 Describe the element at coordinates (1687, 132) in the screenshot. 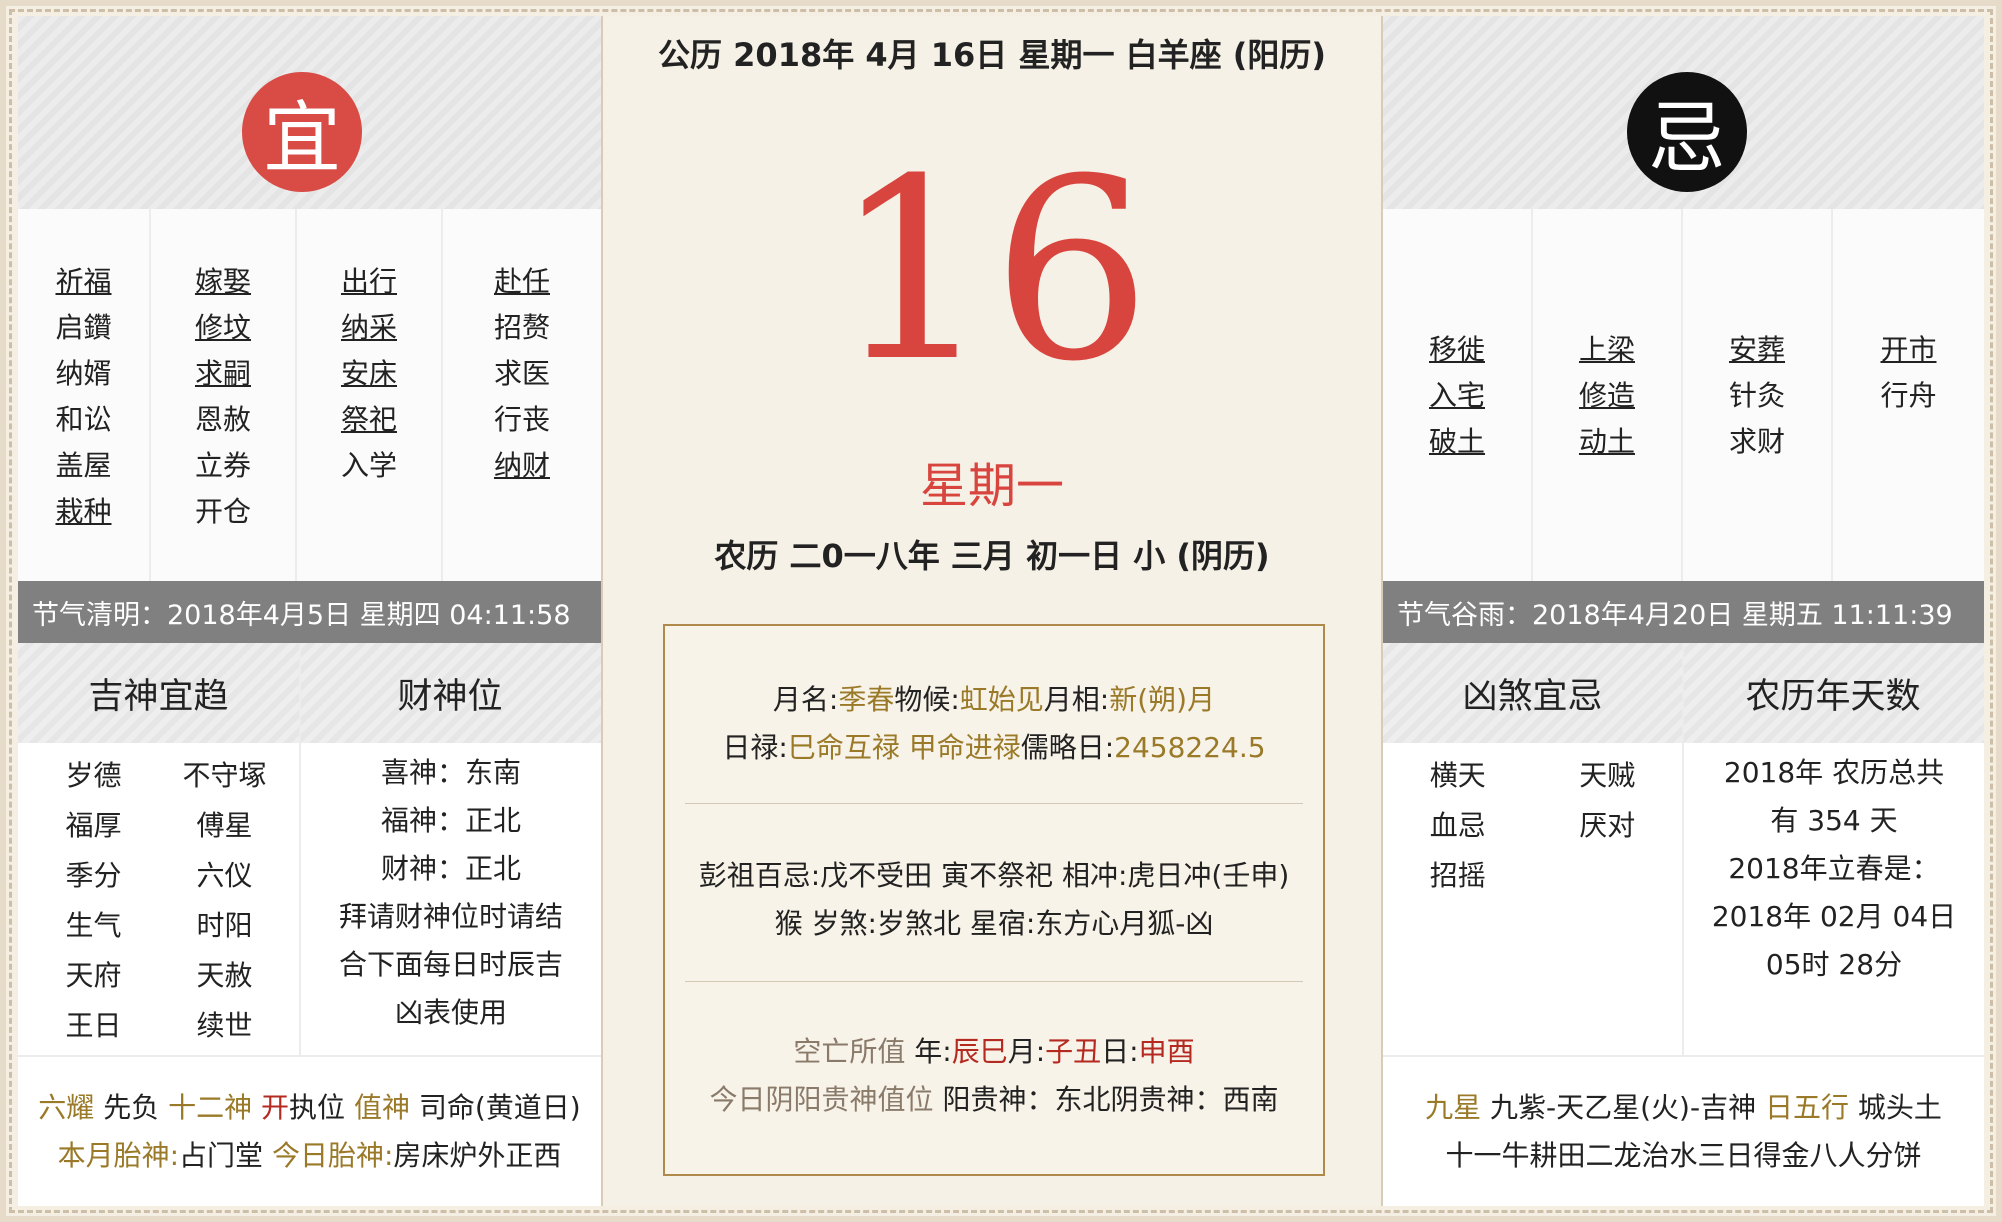

I see `ji-badge: 忌` at that location.